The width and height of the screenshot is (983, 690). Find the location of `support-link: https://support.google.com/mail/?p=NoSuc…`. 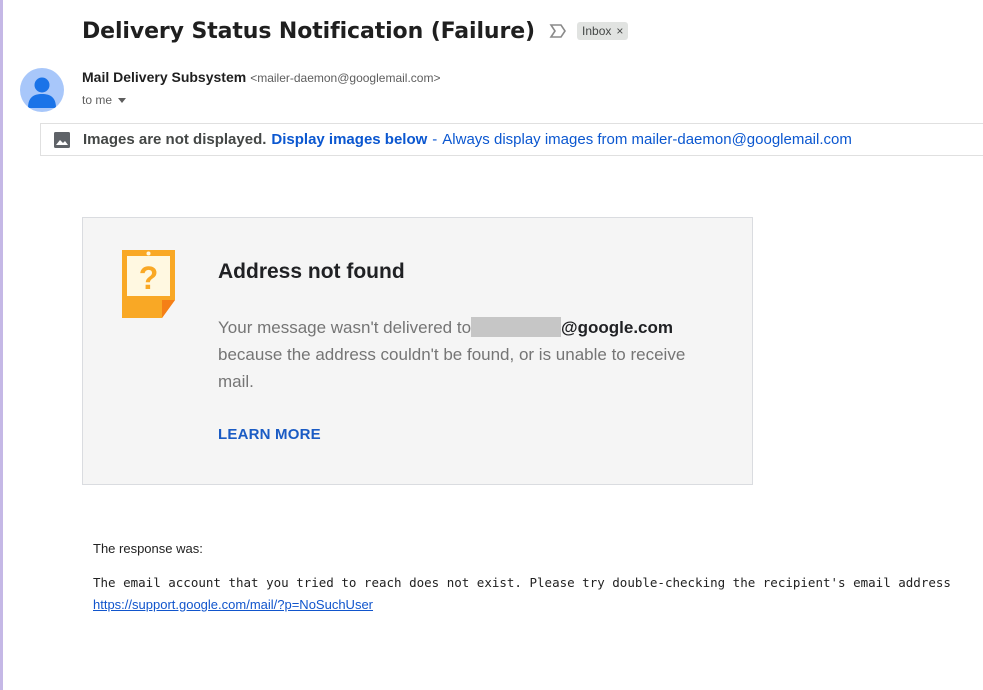

support-link: https://support.google.com/mail/?p=NoSuc… is located at coordinates (233, 604).